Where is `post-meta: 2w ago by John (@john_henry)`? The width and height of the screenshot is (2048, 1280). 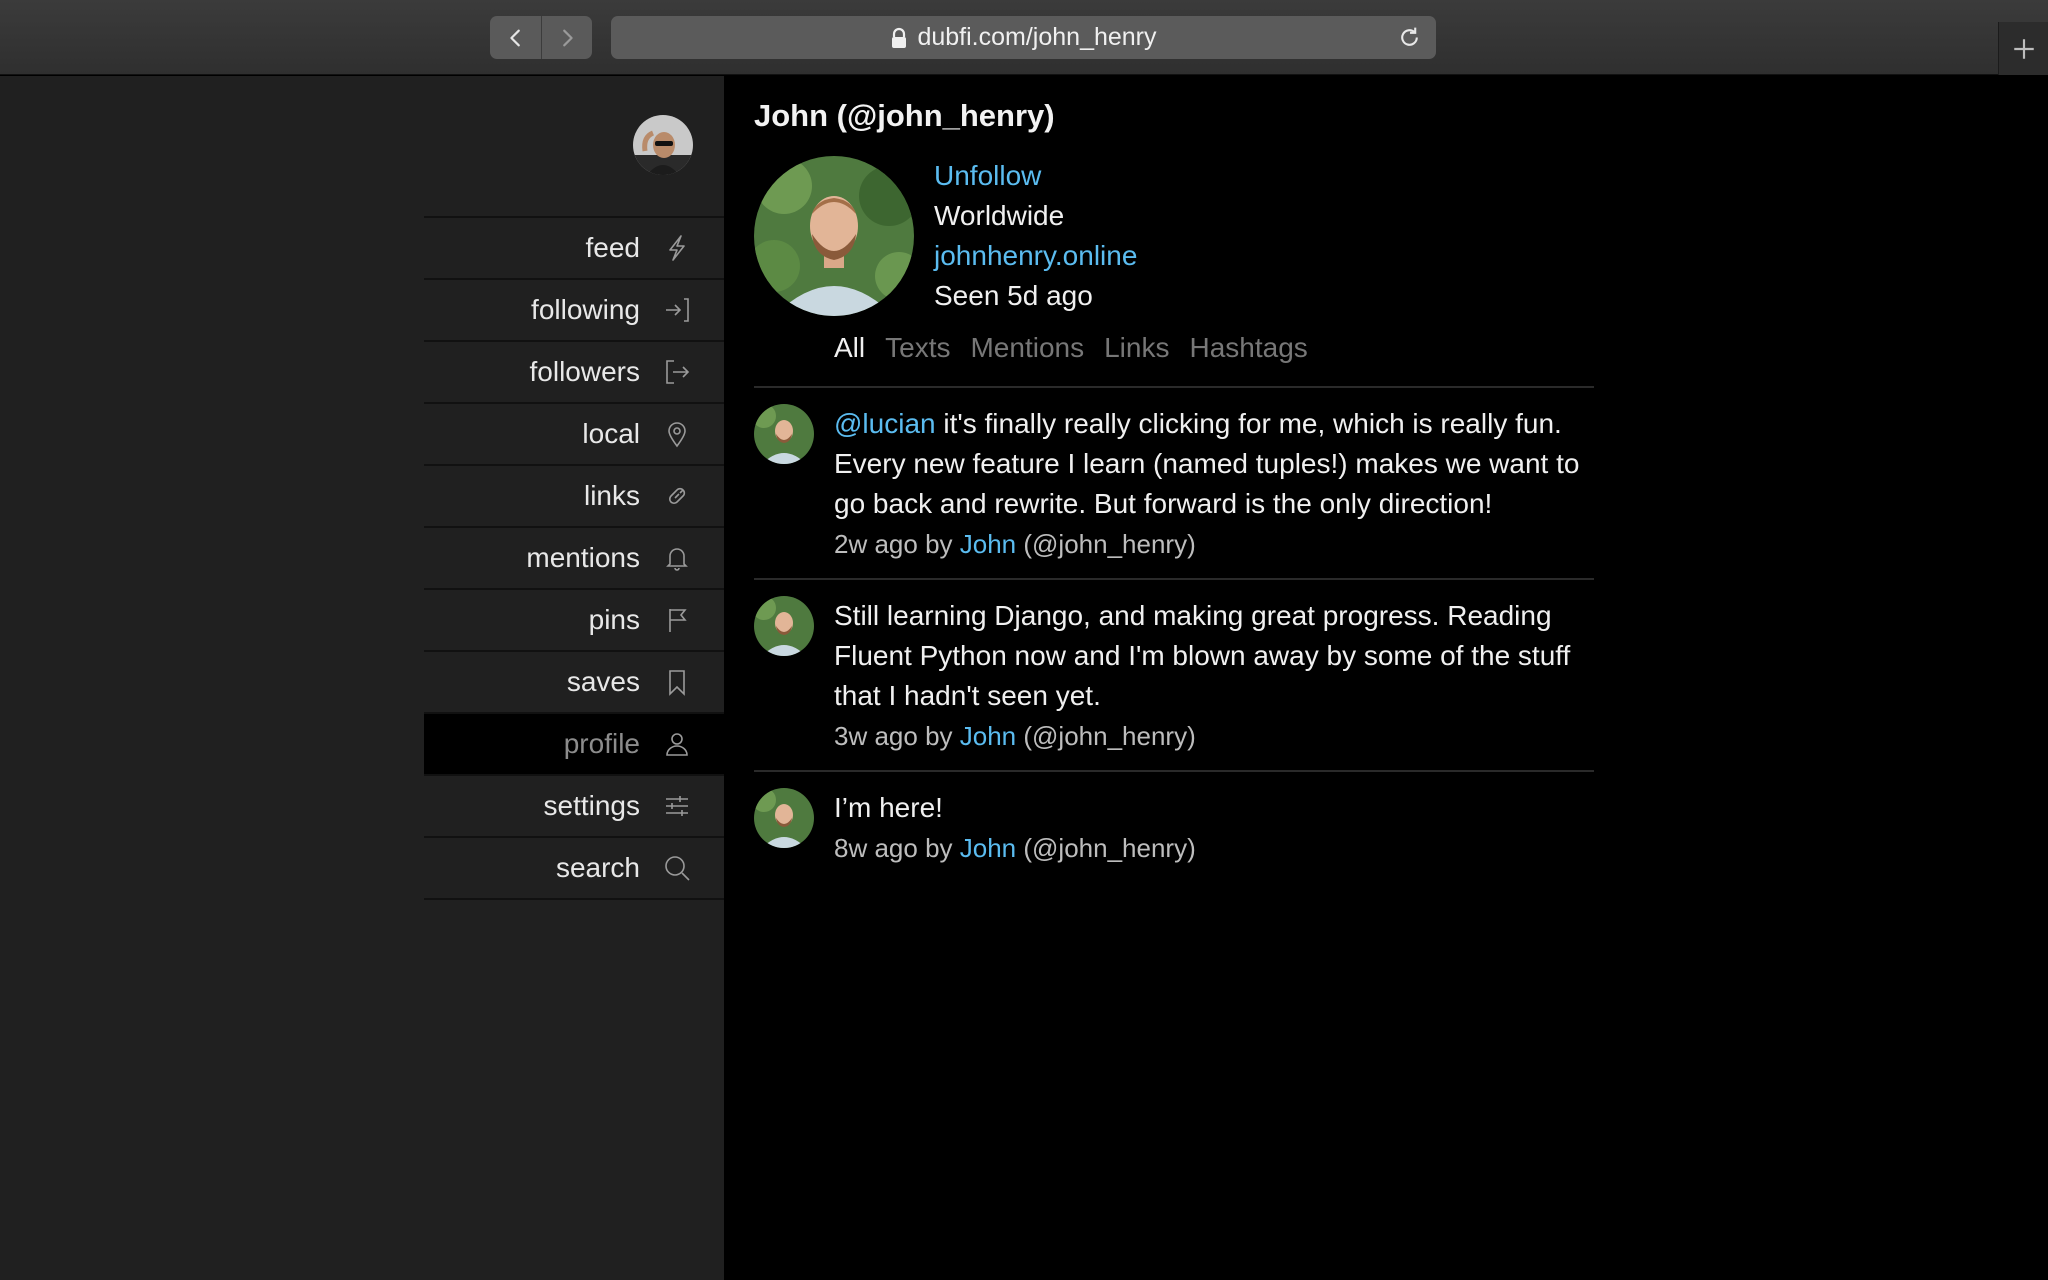
post-meta: 2w ago by John (@john_henry) is located at coordinates (1214, 544).